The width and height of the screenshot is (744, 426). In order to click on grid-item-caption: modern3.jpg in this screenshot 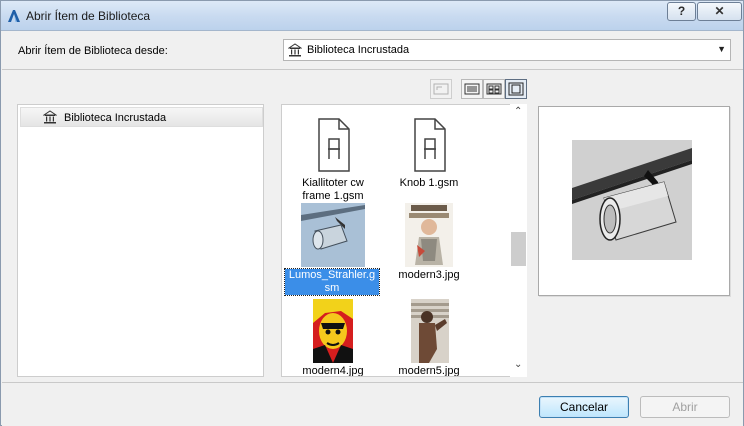, I will do `click(429, 275)`.